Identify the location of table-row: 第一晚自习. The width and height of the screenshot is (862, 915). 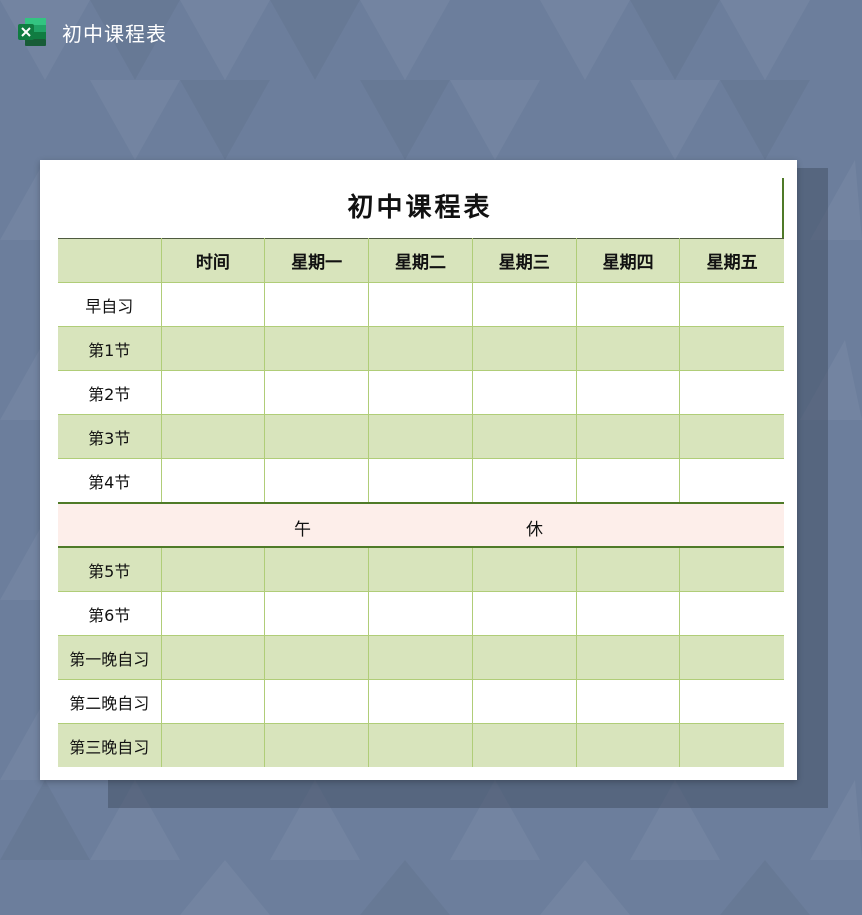
(421, 657).